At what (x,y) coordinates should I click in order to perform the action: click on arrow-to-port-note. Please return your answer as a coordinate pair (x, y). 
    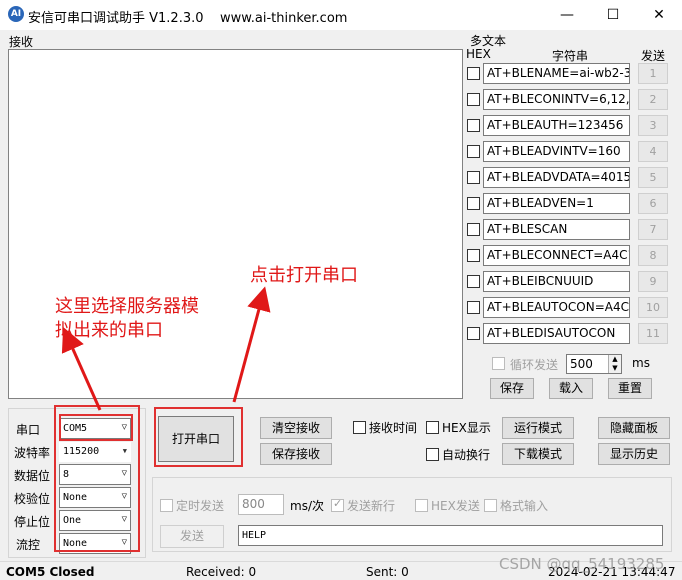
    Looking at the image, I should click on (81, 369).